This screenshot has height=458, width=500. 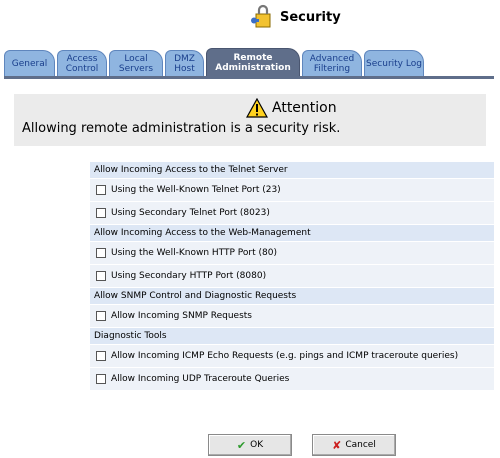 I want to click on option-label: Using the Well-Known Telnet Port (23), so click(x=196, y=190).